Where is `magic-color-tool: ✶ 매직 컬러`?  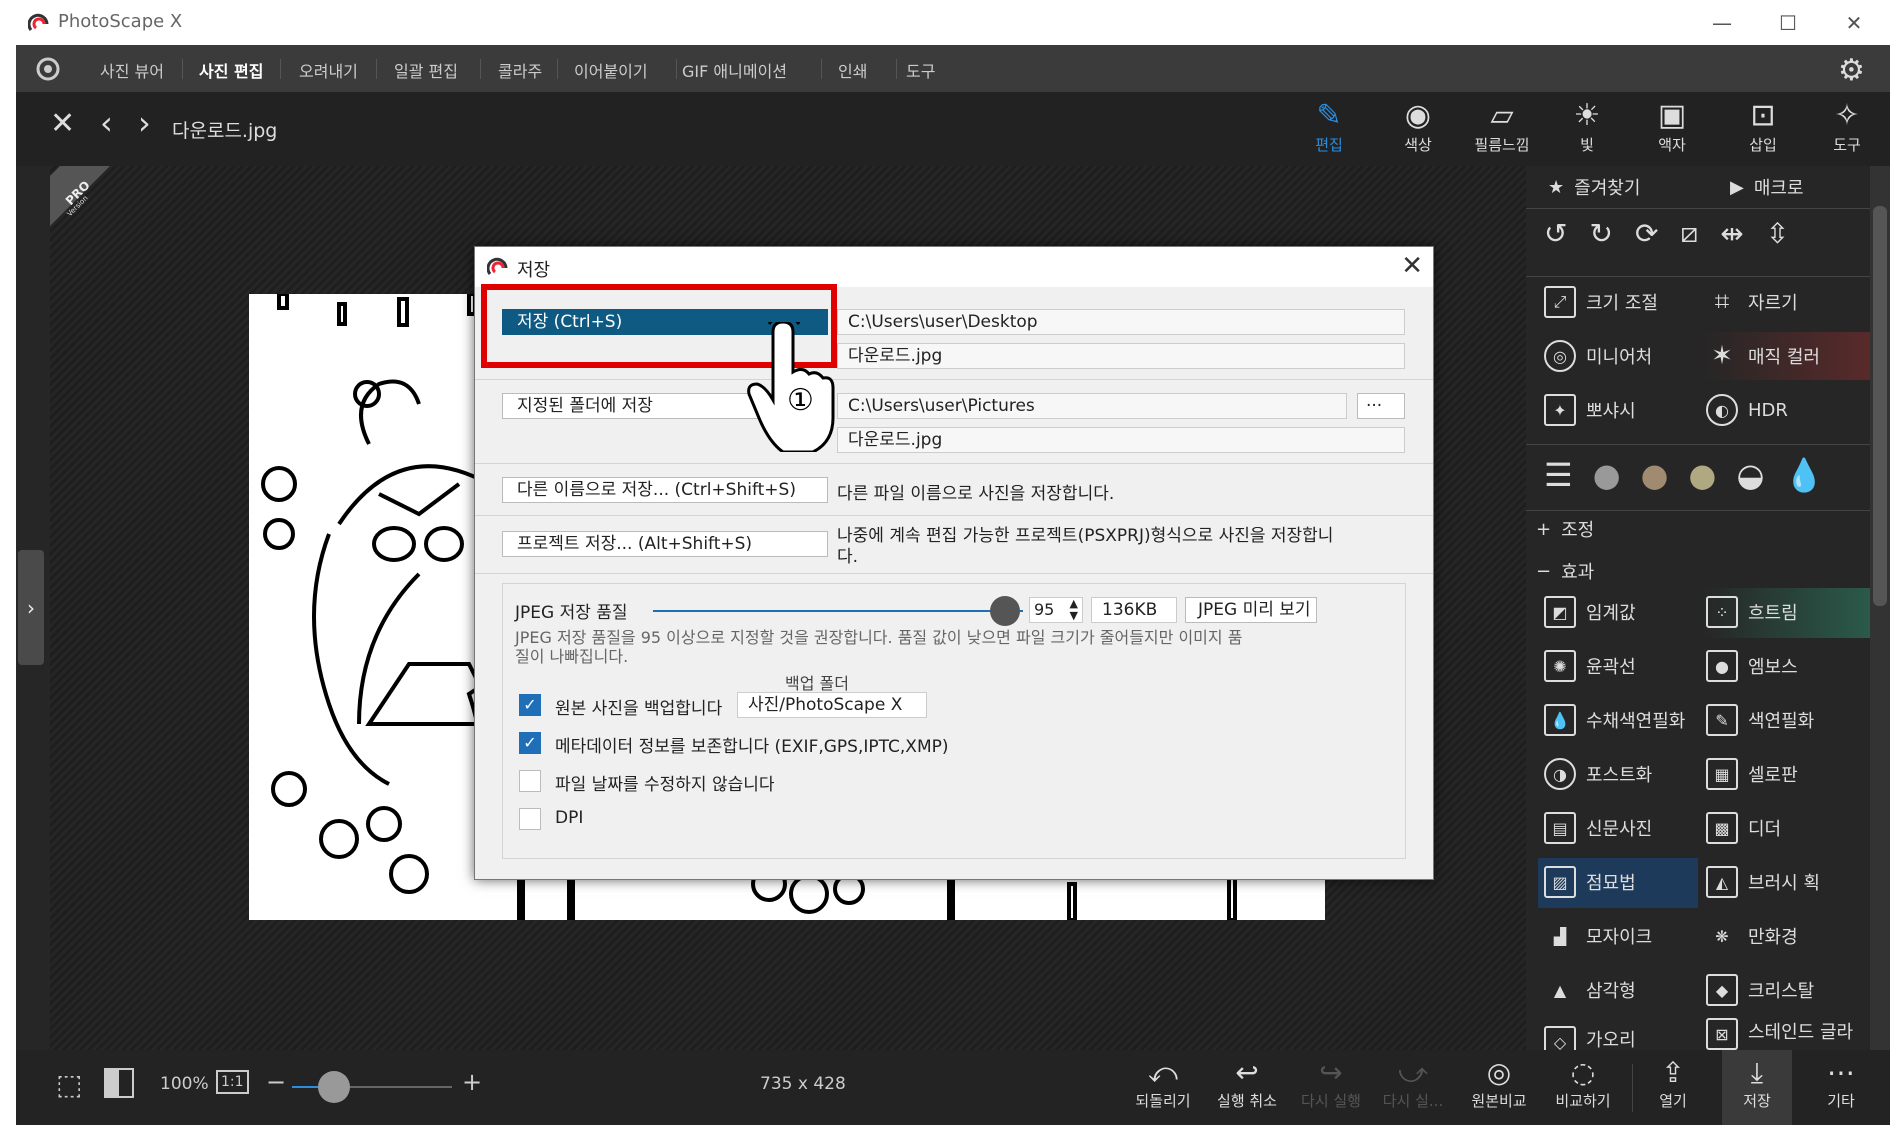
magic-color-tool: ✶ 매직 컬러 is located at coordinates (1787, 356).